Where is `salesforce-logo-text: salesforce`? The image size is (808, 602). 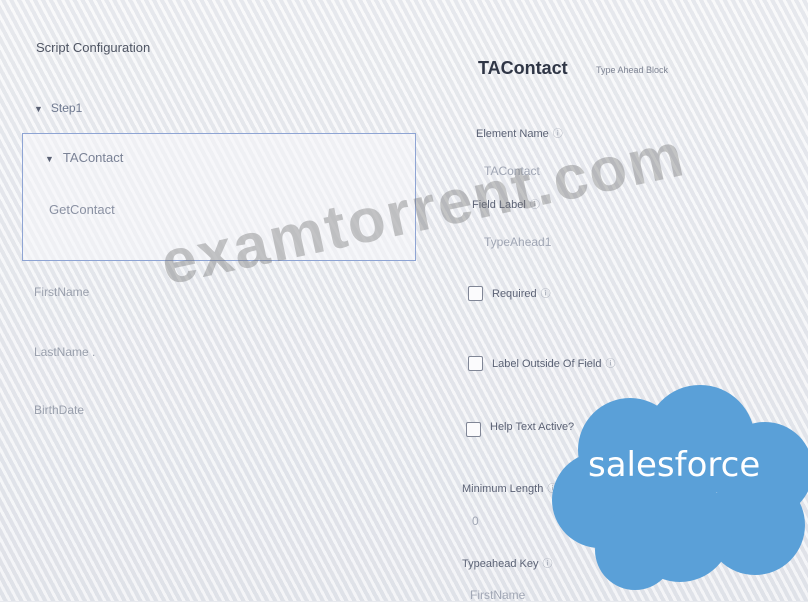 salesforce-logo-text: salesforce is located at coordinates (674, 465).